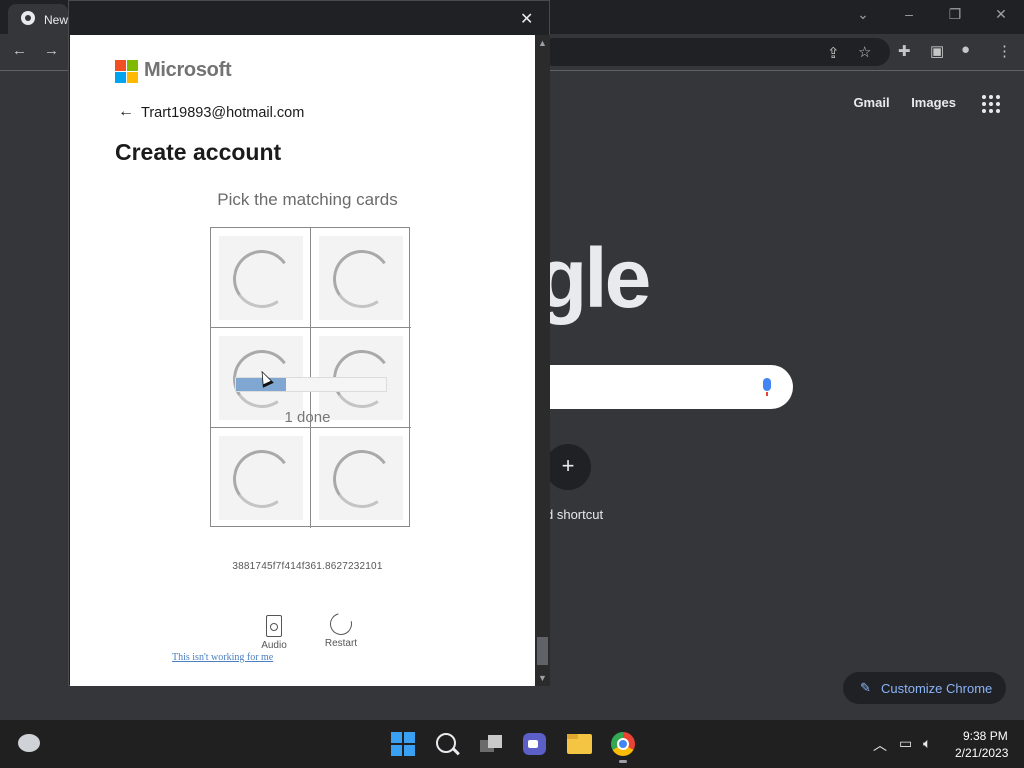 This screenshot has height=768, width=1024. I want to click on google-header-links: Gmail Images, so click(895, 102).